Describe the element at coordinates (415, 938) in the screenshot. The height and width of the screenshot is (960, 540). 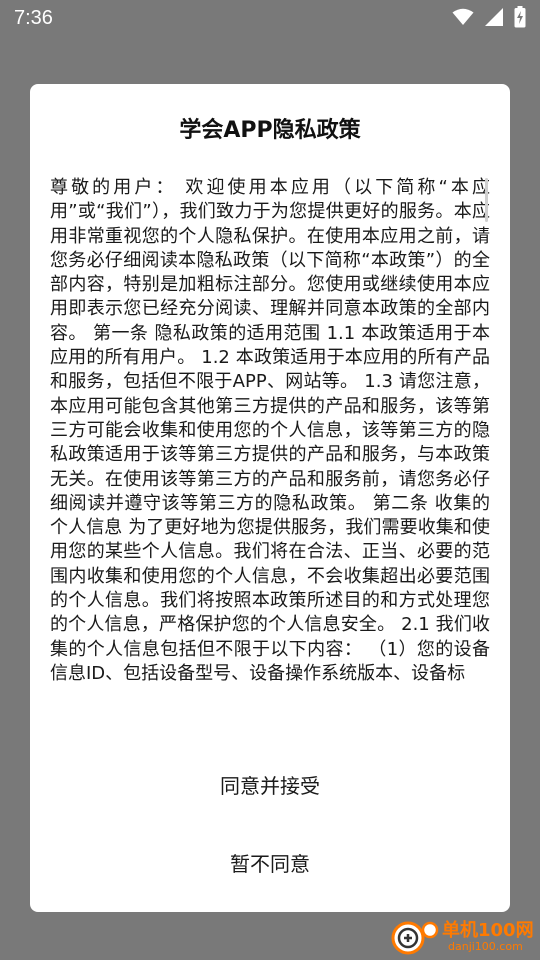
I see `watermark-logo-icon` at that location.